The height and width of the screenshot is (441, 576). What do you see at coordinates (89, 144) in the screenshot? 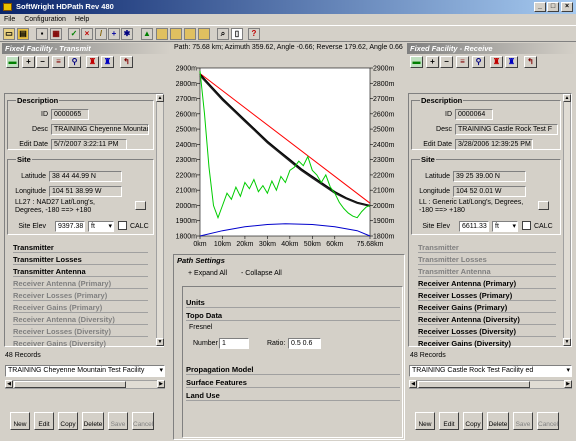
I see `transmit-edit-field: 5/7/2007 3:22:11 PM` at bounding box center [89, 144].